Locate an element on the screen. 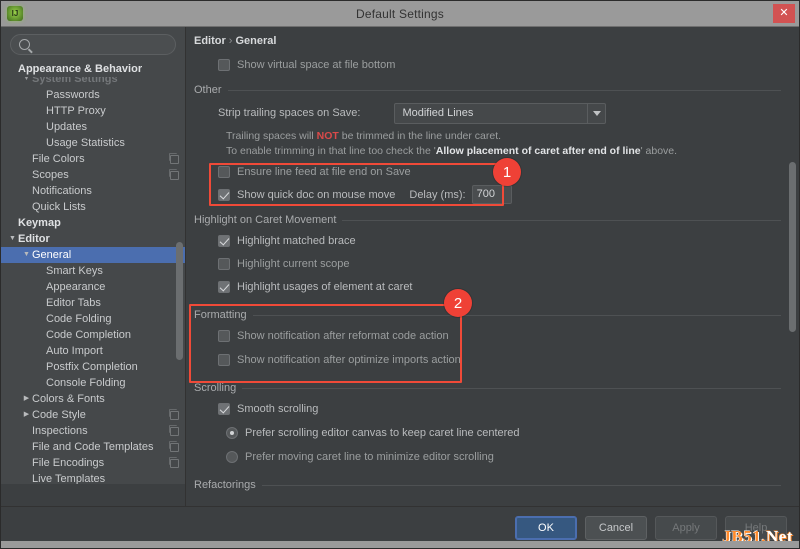 Image resolution: width=800 pixels, height=549 pixels. option-highlight-2: Highlight usages of element at caret is located at coordinates (508, 286).